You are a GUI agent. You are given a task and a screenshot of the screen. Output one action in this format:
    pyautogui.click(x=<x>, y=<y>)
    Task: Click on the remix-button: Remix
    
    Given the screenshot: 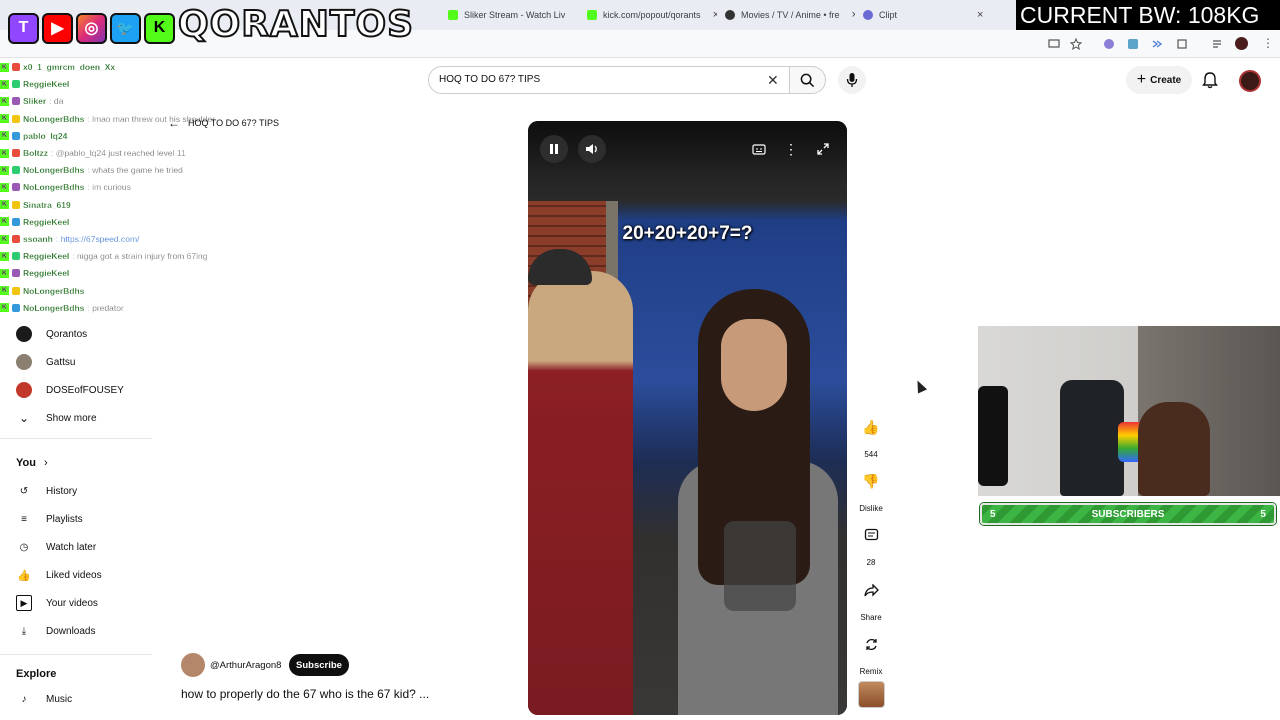 What is the action you would take?
    pyautogui.click(x=871, y=652)
    